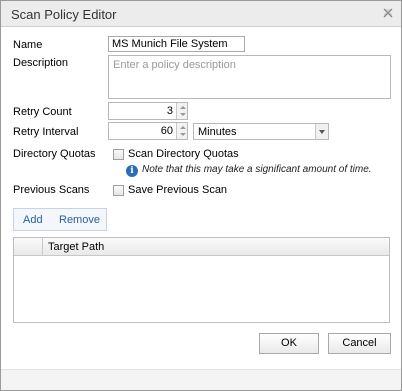 Image resolution: width=402 pixels, height=391 pixels. I want to click on close-icon, so click(388, 13).